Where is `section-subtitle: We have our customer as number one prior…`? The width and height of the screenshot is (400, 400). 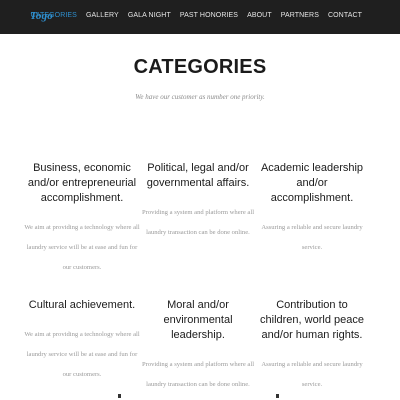
section-subtitle: We have our customer as number one prior… is located at coordinates (200, 97).